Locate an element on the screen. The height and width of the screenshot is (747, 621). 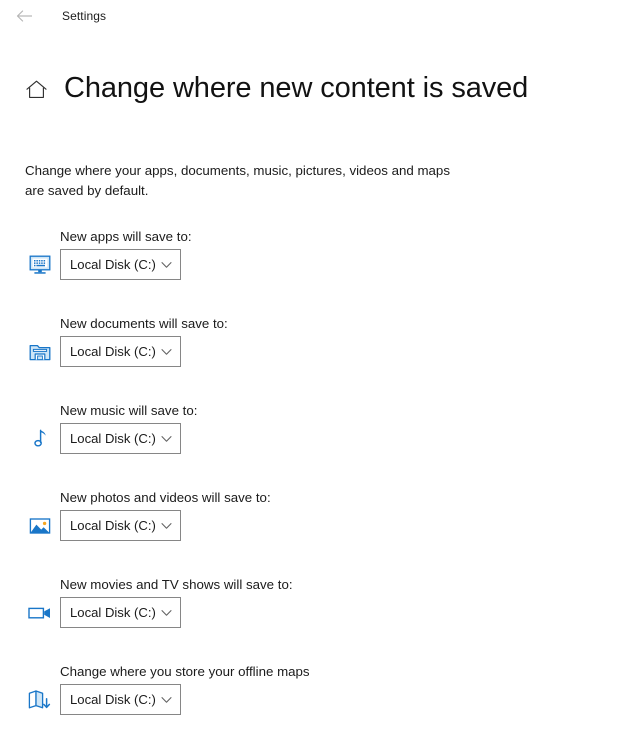
combobox-movies-tv-location: Local Disk (C:) is located at coordinates (120, 613).